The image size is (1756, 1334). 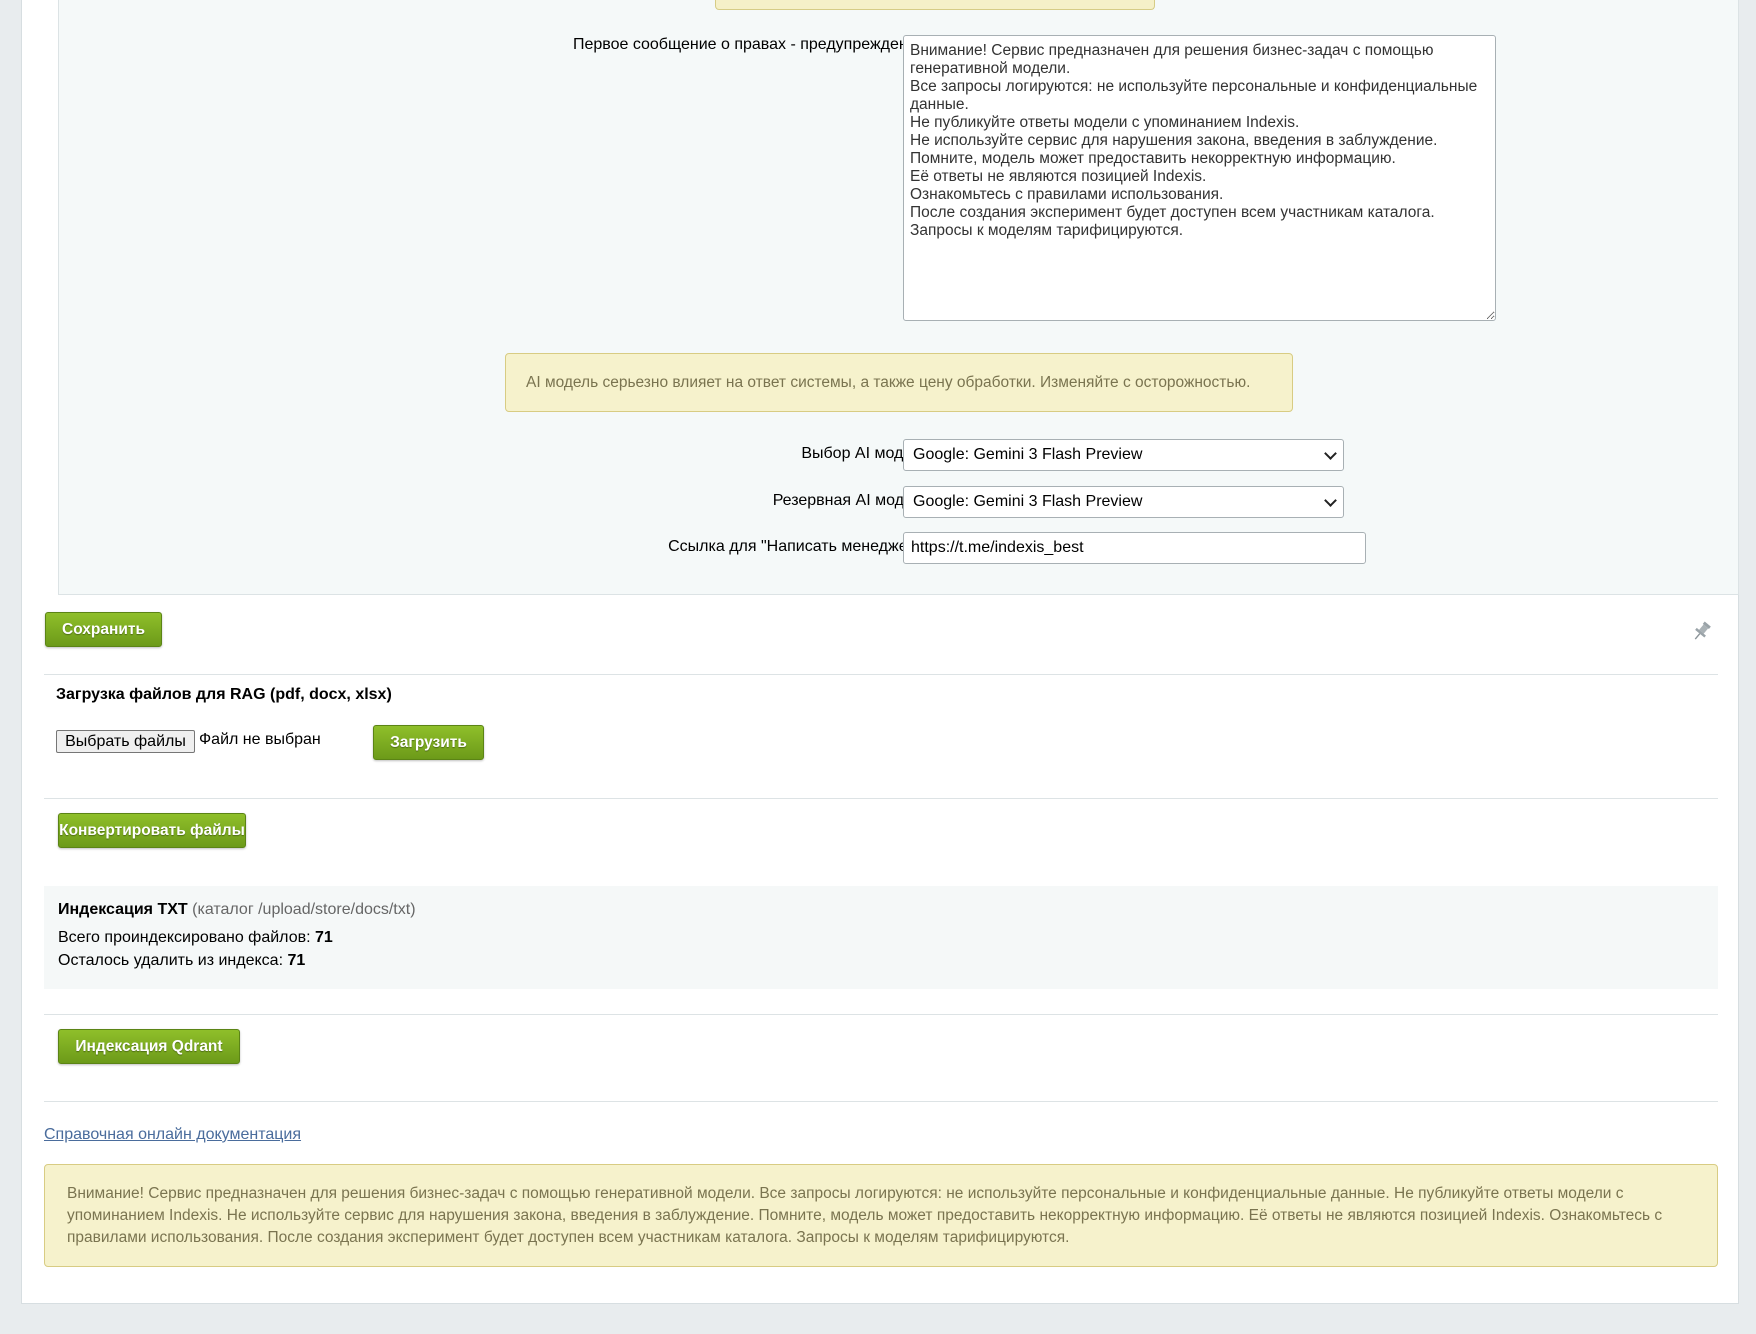 What do you see at coordinates (1028, 454) in the screenshot?
I see `model-select-value: Google: Gemini 3 Flash Preview` at bounding box center [1028, 454].